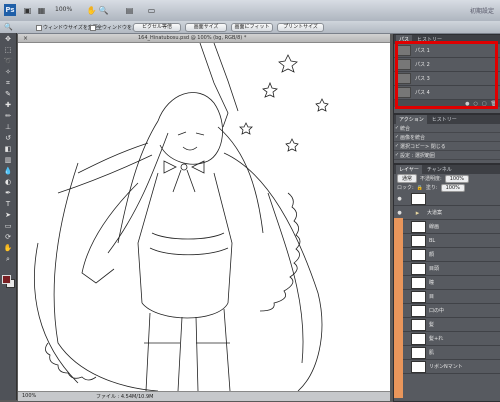 The width and height of the screenshot is (500, 402). I want to click on magic-wand-icon: ✧, so click(8, 72).